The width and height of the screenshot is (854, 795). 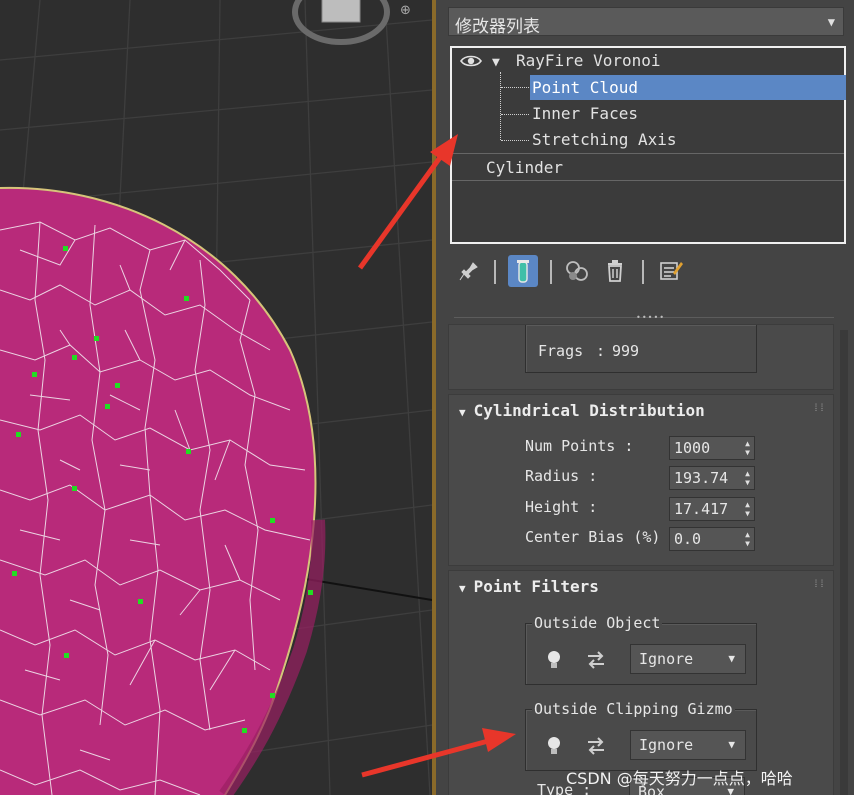 I want to click on frags-groupbox: Frags : 999, so click(x=641, y=349).